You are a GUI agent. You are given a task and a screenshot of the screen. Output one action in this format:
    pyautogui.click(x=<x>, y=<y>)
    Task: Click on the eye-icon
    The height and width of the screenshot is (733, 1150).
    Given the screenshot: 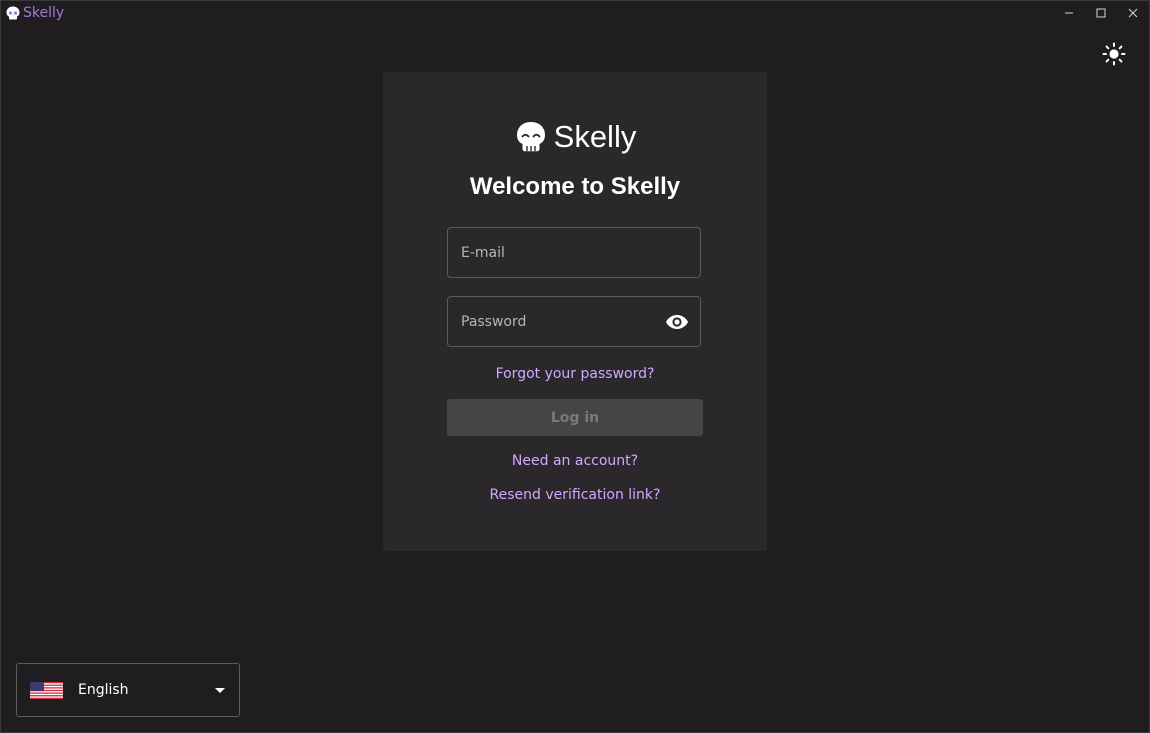 What is the action you would take?
    pyautogui.click(x=677, y=322)
    